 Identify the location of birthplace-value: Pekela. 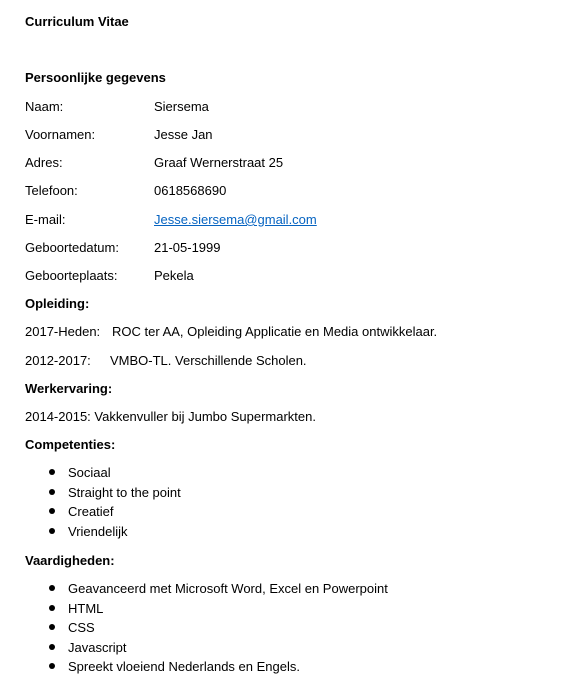
(174, 275).